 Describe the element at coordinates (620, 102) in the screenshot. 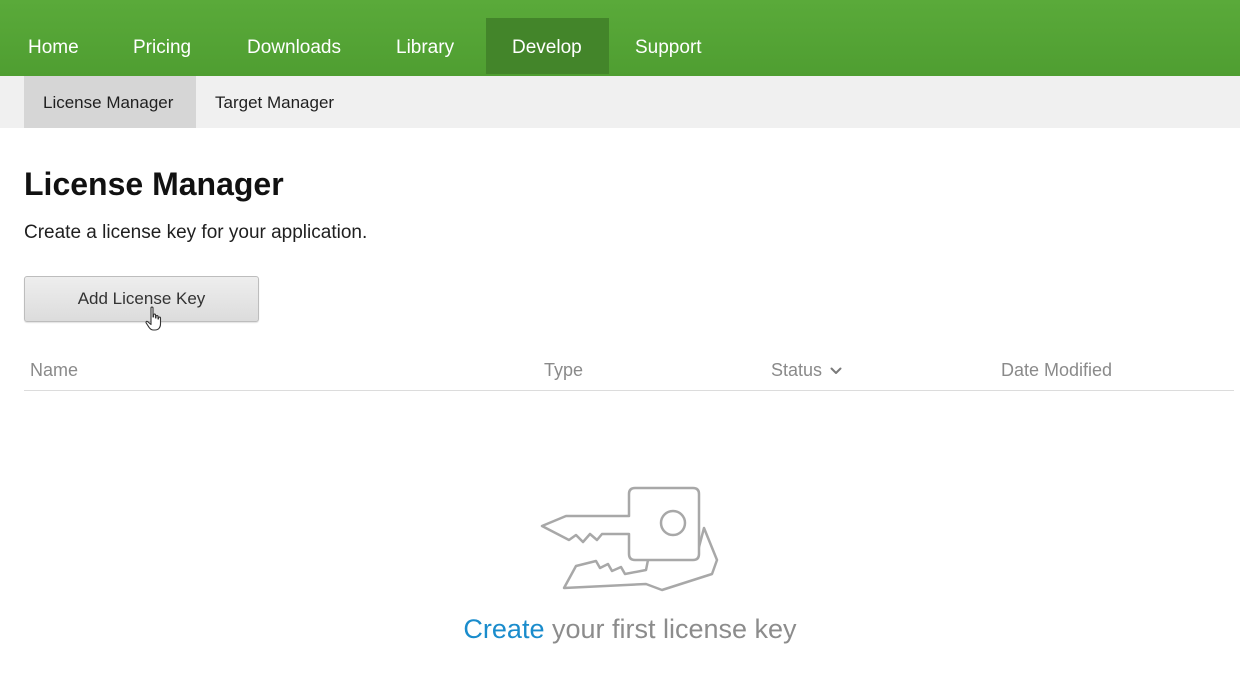

I see `sub-navigation: License Manager Target Manager` at that location.